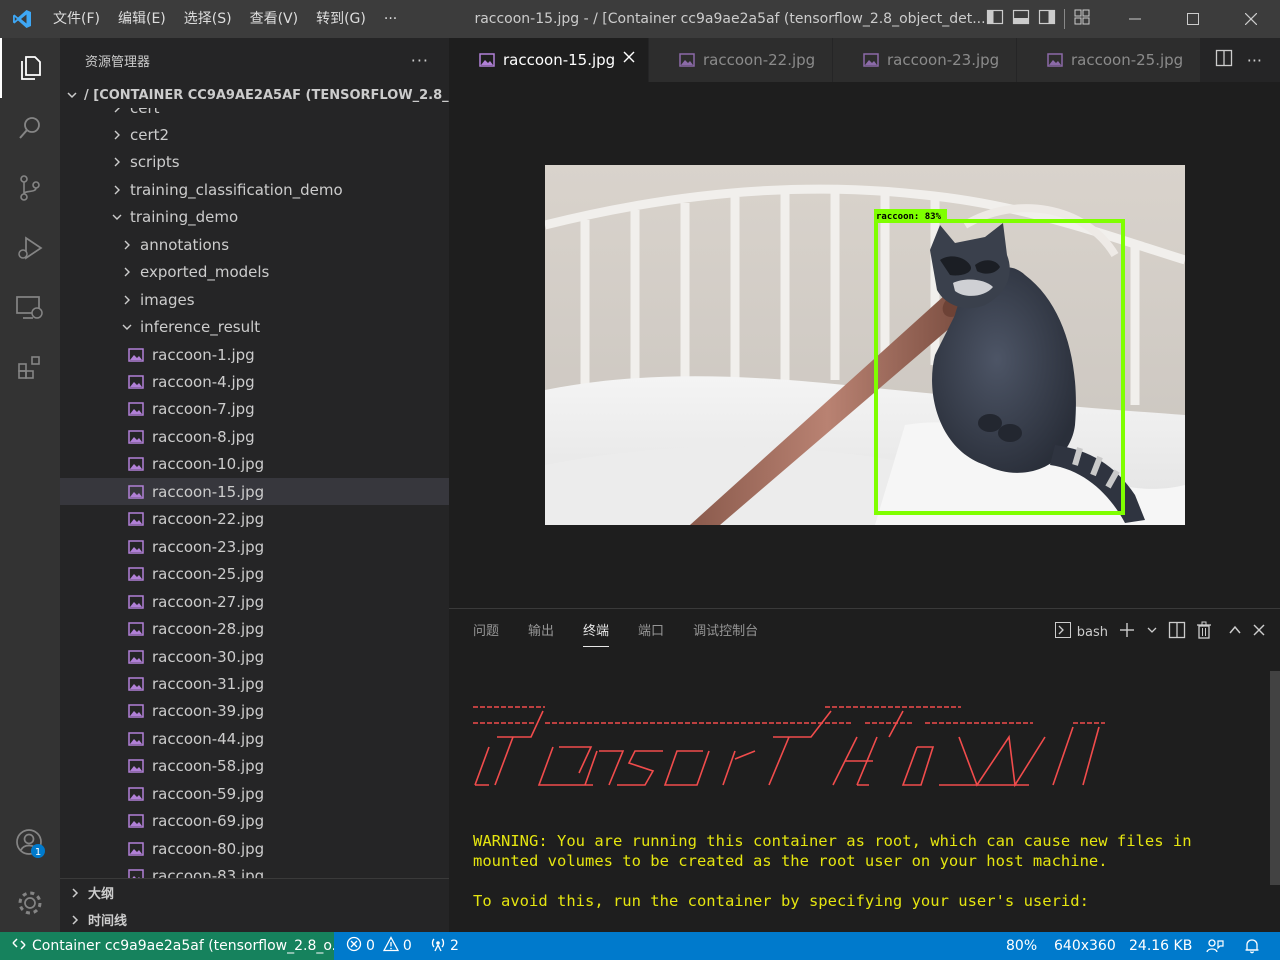 The image size is (1280, 960). I want to click on toggle-primary-sidebar-icon, so click(995, 19).